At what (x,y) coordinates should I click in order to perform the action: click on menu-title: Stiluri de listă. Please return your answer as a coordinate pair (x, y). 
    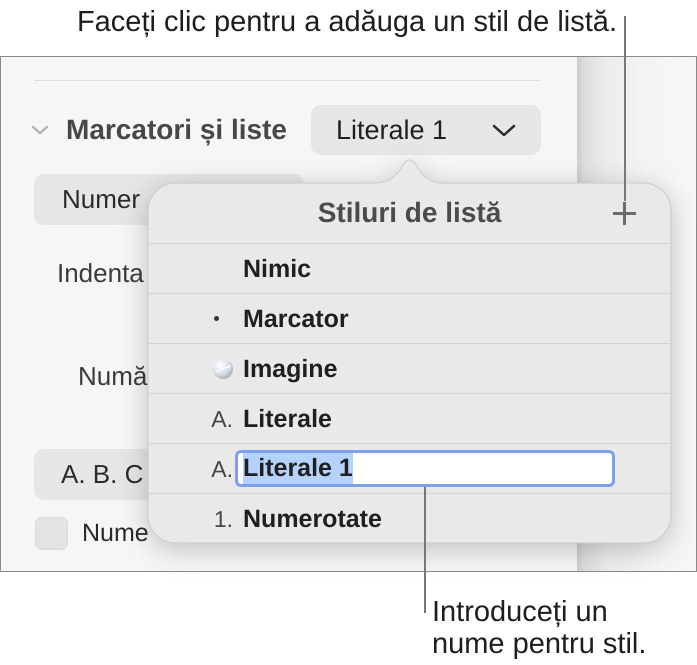
    Looking at the image, I should click on (410, 213).